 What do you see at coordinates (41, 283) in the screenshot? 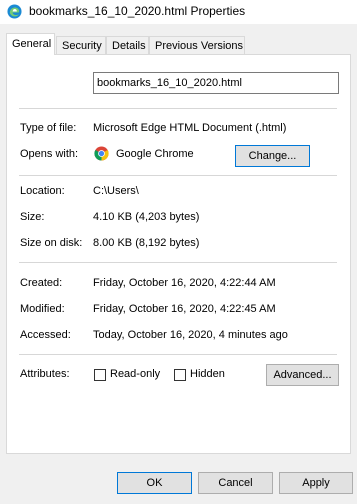
I see `created-label: Created:` at bounding box center [41, 283].